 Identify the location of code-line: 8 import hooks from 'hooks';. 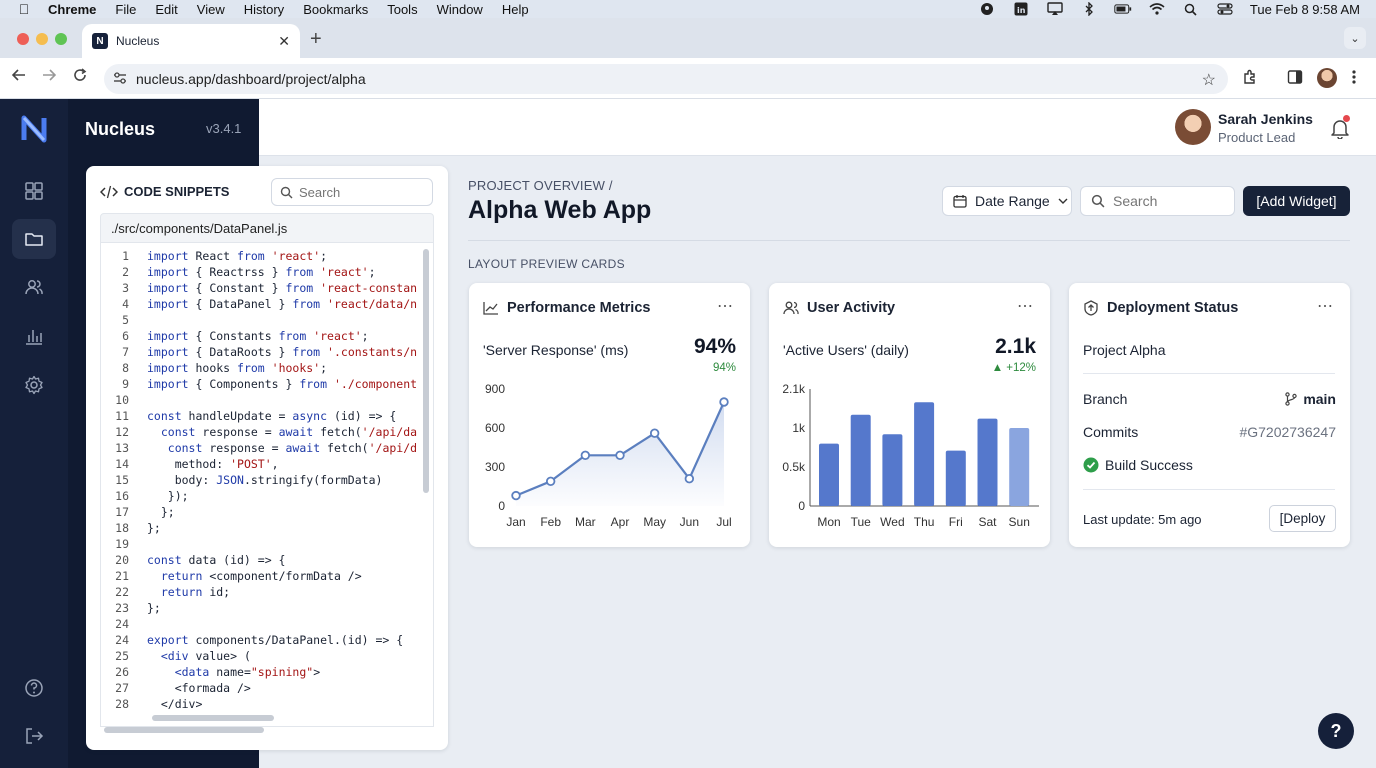
(267, 368).